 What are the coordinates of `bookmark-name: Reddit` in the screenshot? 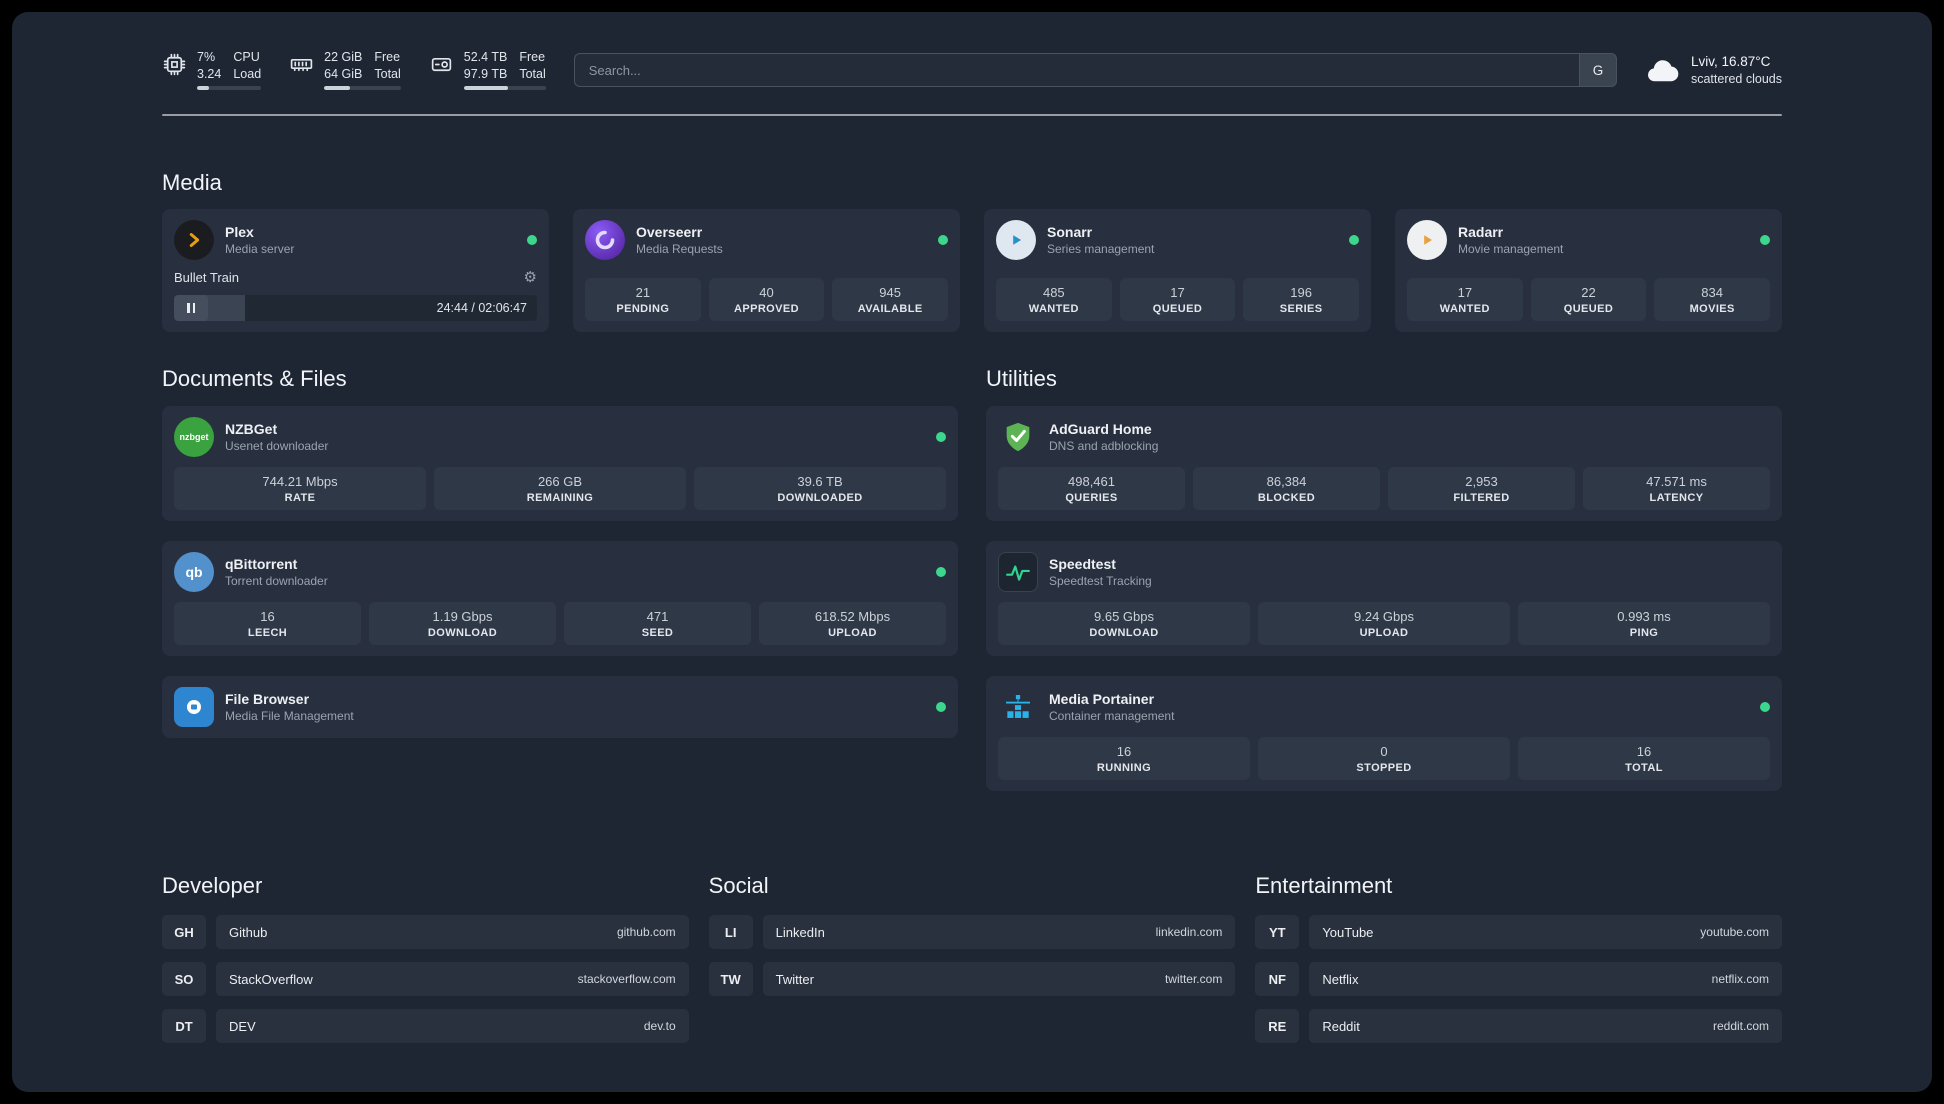 It's located at (1341, 1026).